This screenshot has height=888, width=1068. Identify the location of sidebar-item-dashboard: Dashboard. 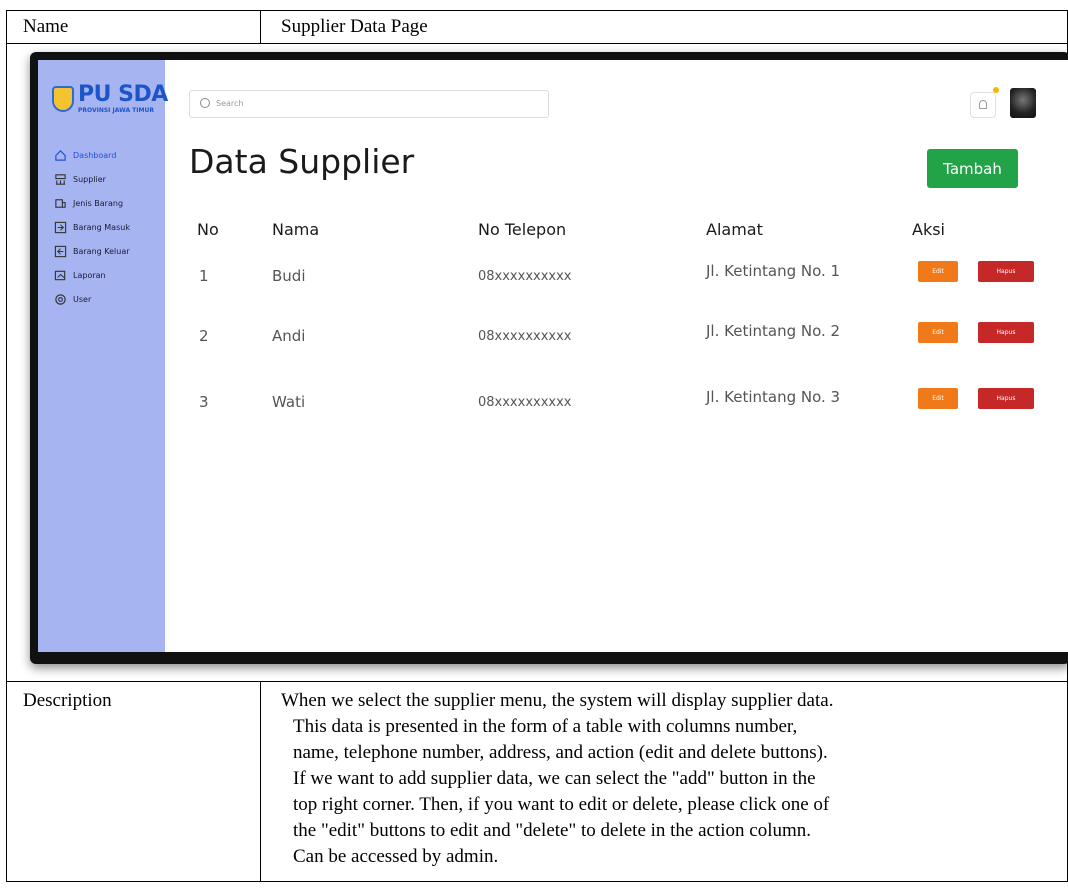
(92, 155).